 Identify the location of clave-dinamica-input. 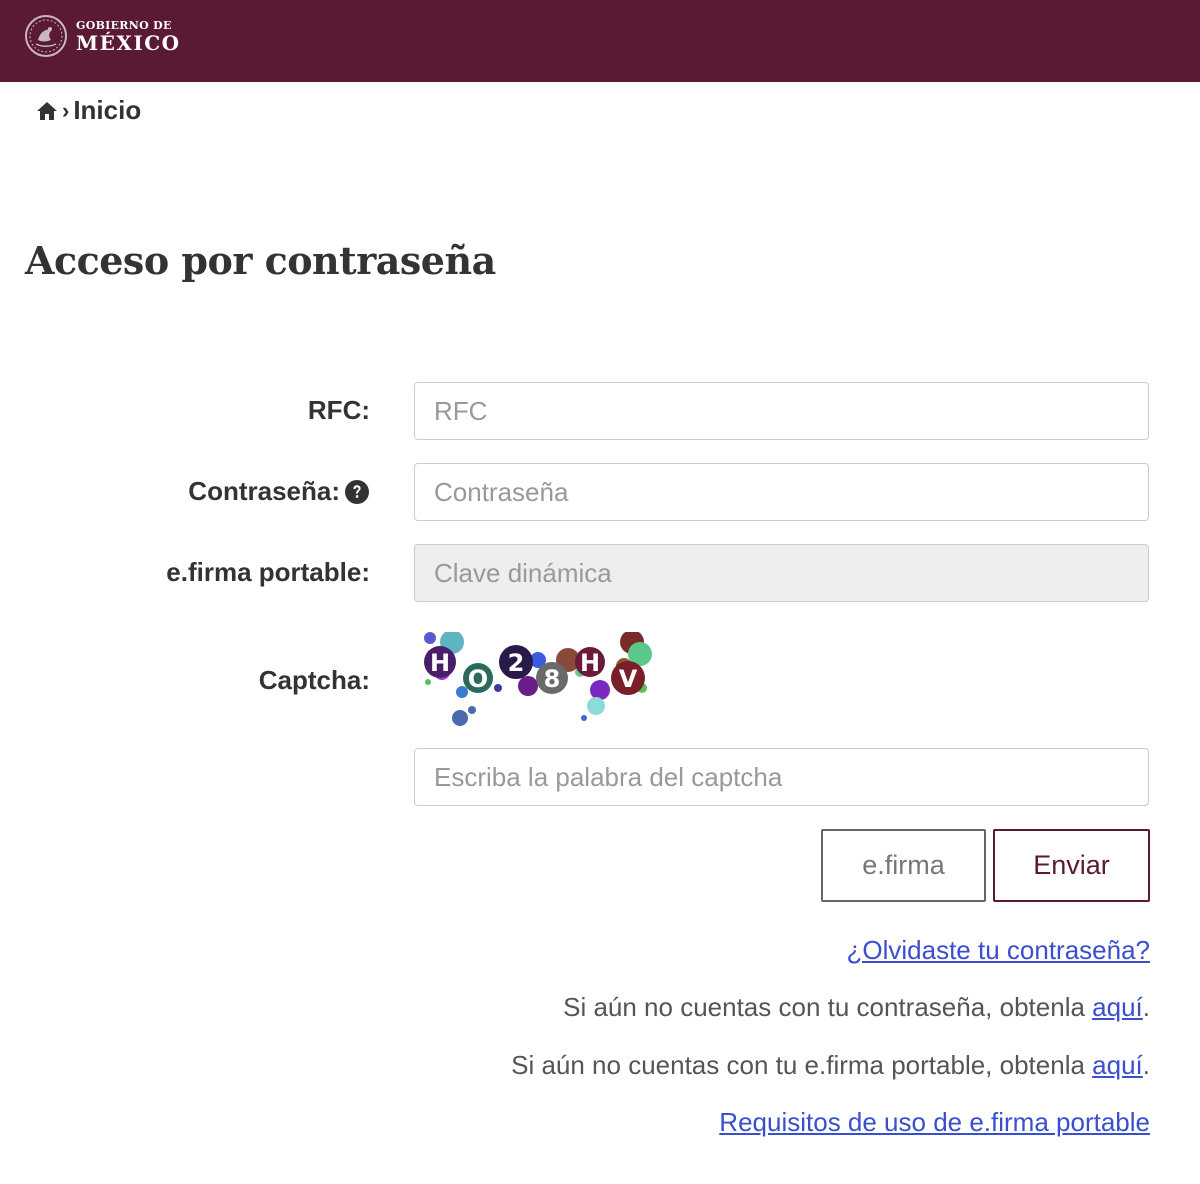
(781, 573).